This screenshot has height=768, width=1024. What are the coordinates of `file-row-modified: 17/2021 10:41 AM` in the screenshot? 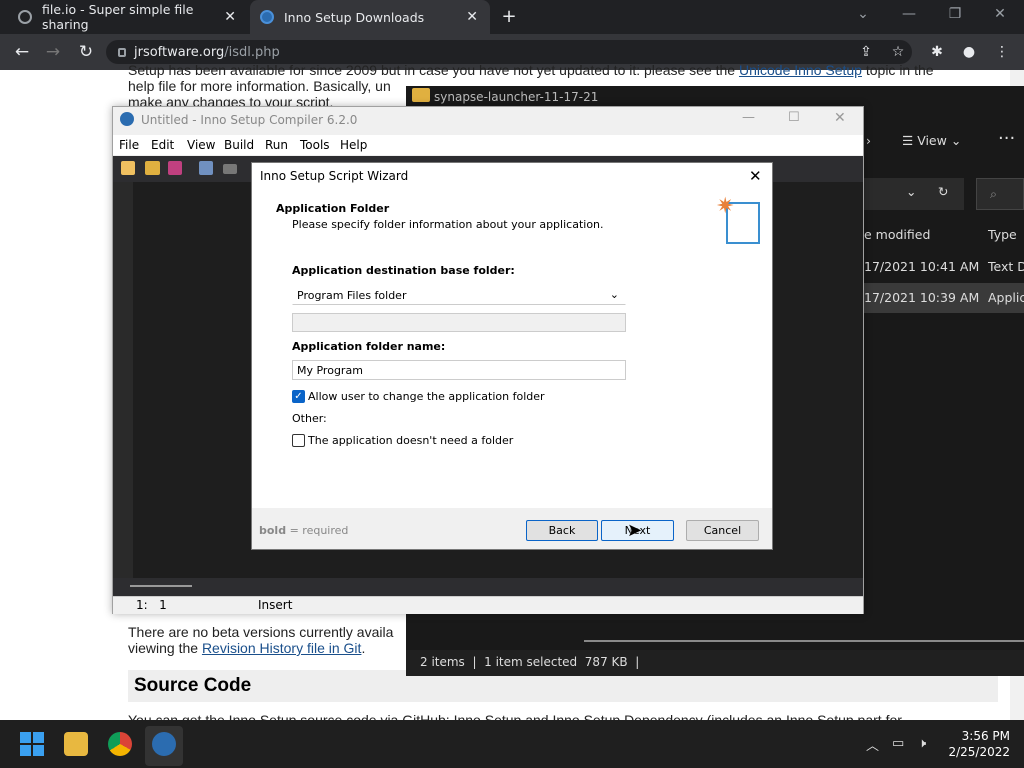 It's located at (921, 266).